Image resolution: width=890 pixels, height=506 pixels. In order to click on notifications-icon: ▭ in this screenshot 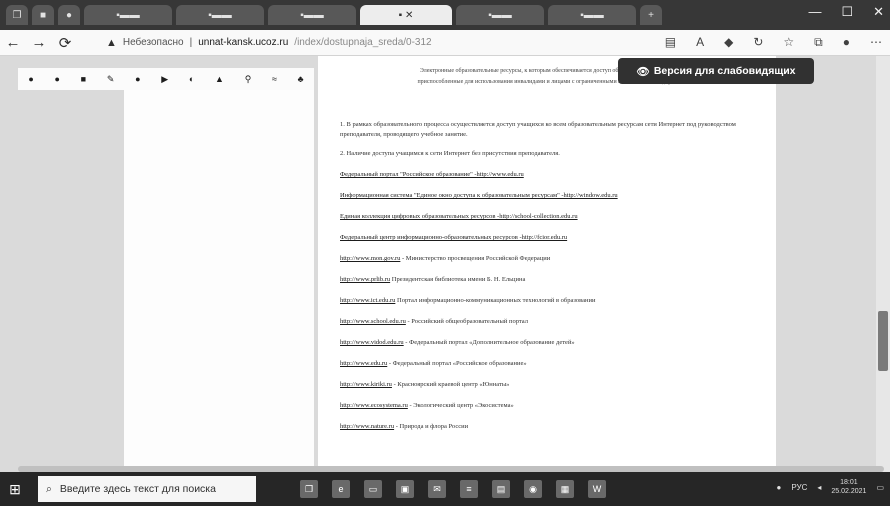, I will do `click(880, 487)`.